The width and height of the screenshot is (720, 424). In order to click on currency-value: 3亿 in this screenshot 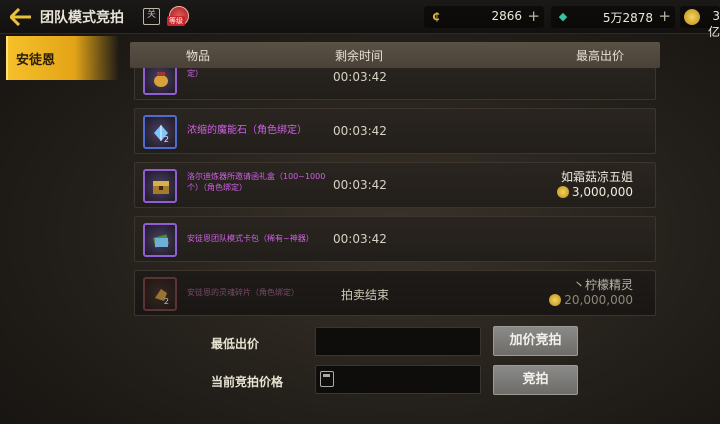, I will do `click(713, 24)`.